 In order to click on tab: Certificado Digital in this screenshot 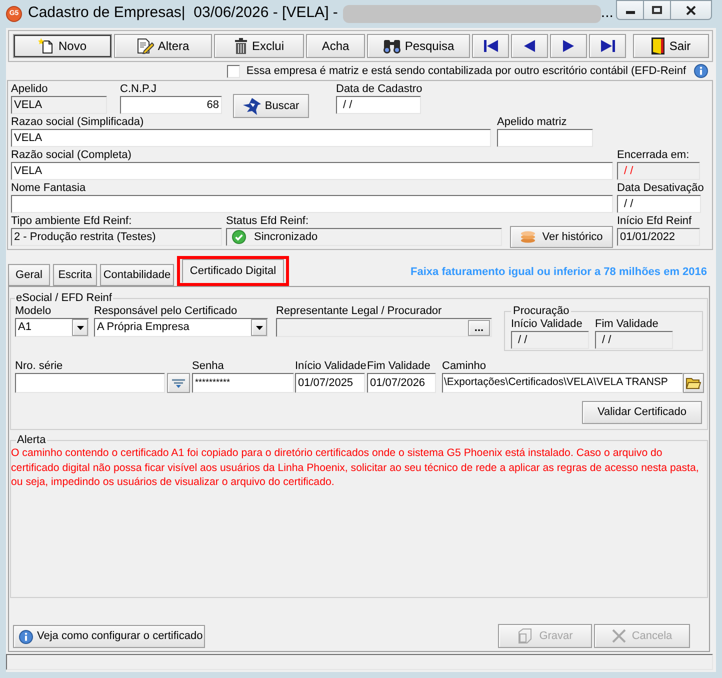, I will do `click(233, 271)`.